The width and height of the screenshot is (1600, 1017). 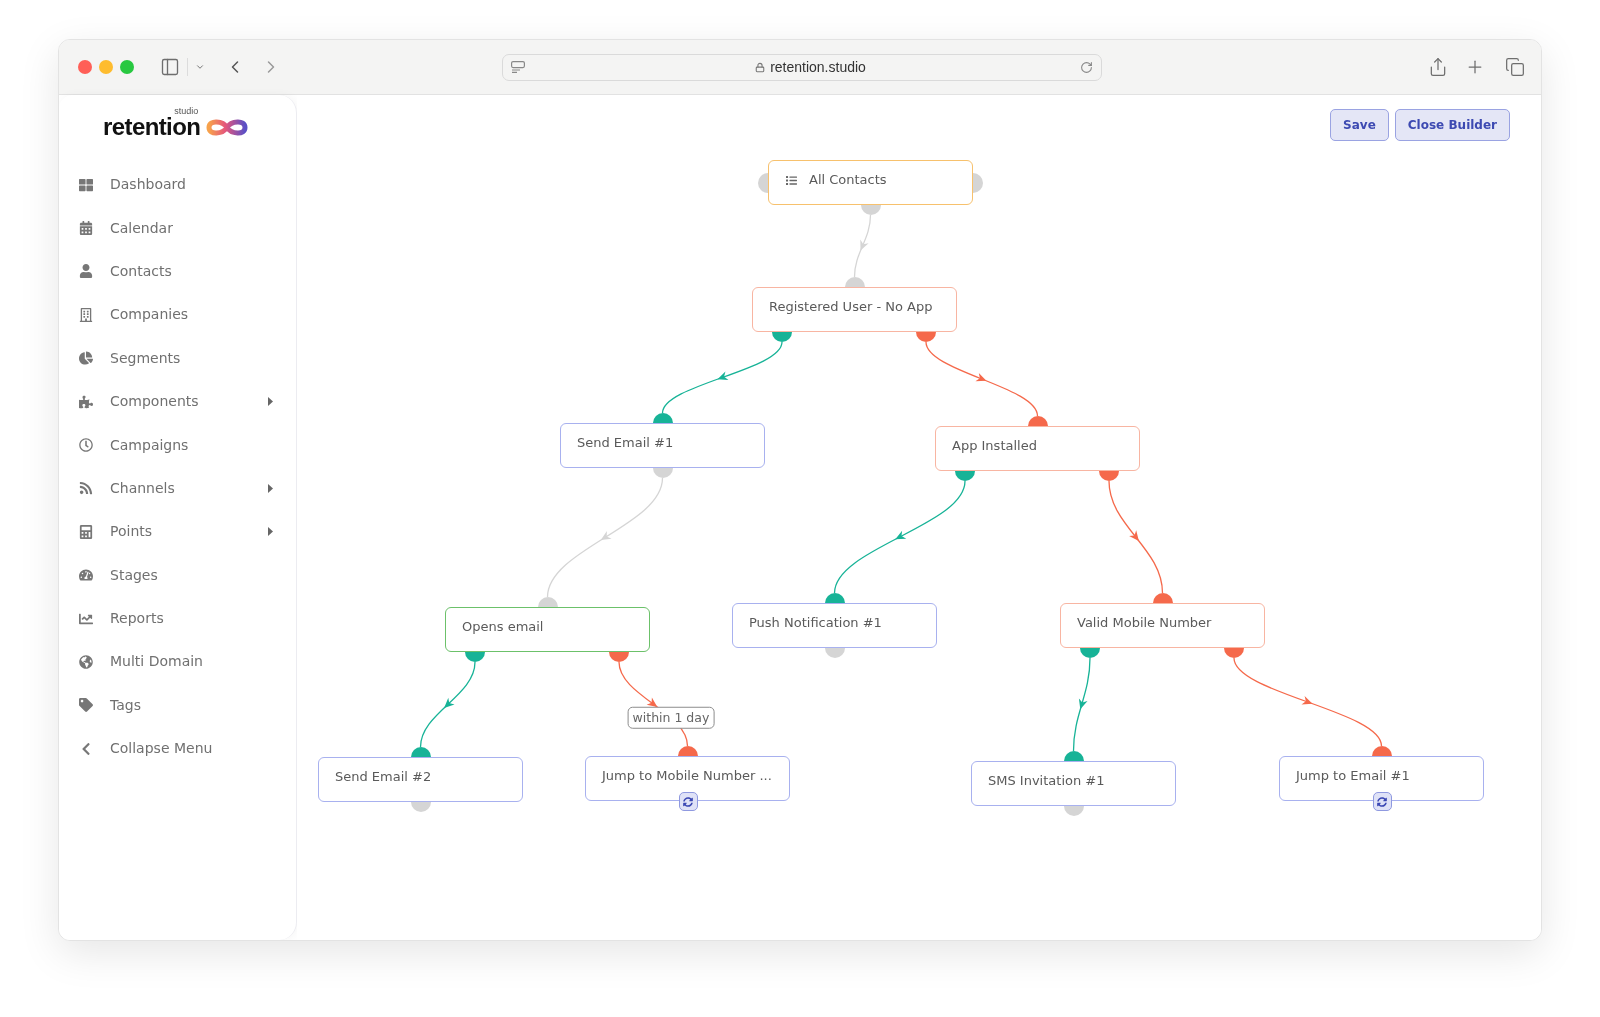 What do you see at coordinates (200, 67) in the screenshot?
I see `chevron-down-icon` at bounding box center [200, 67].